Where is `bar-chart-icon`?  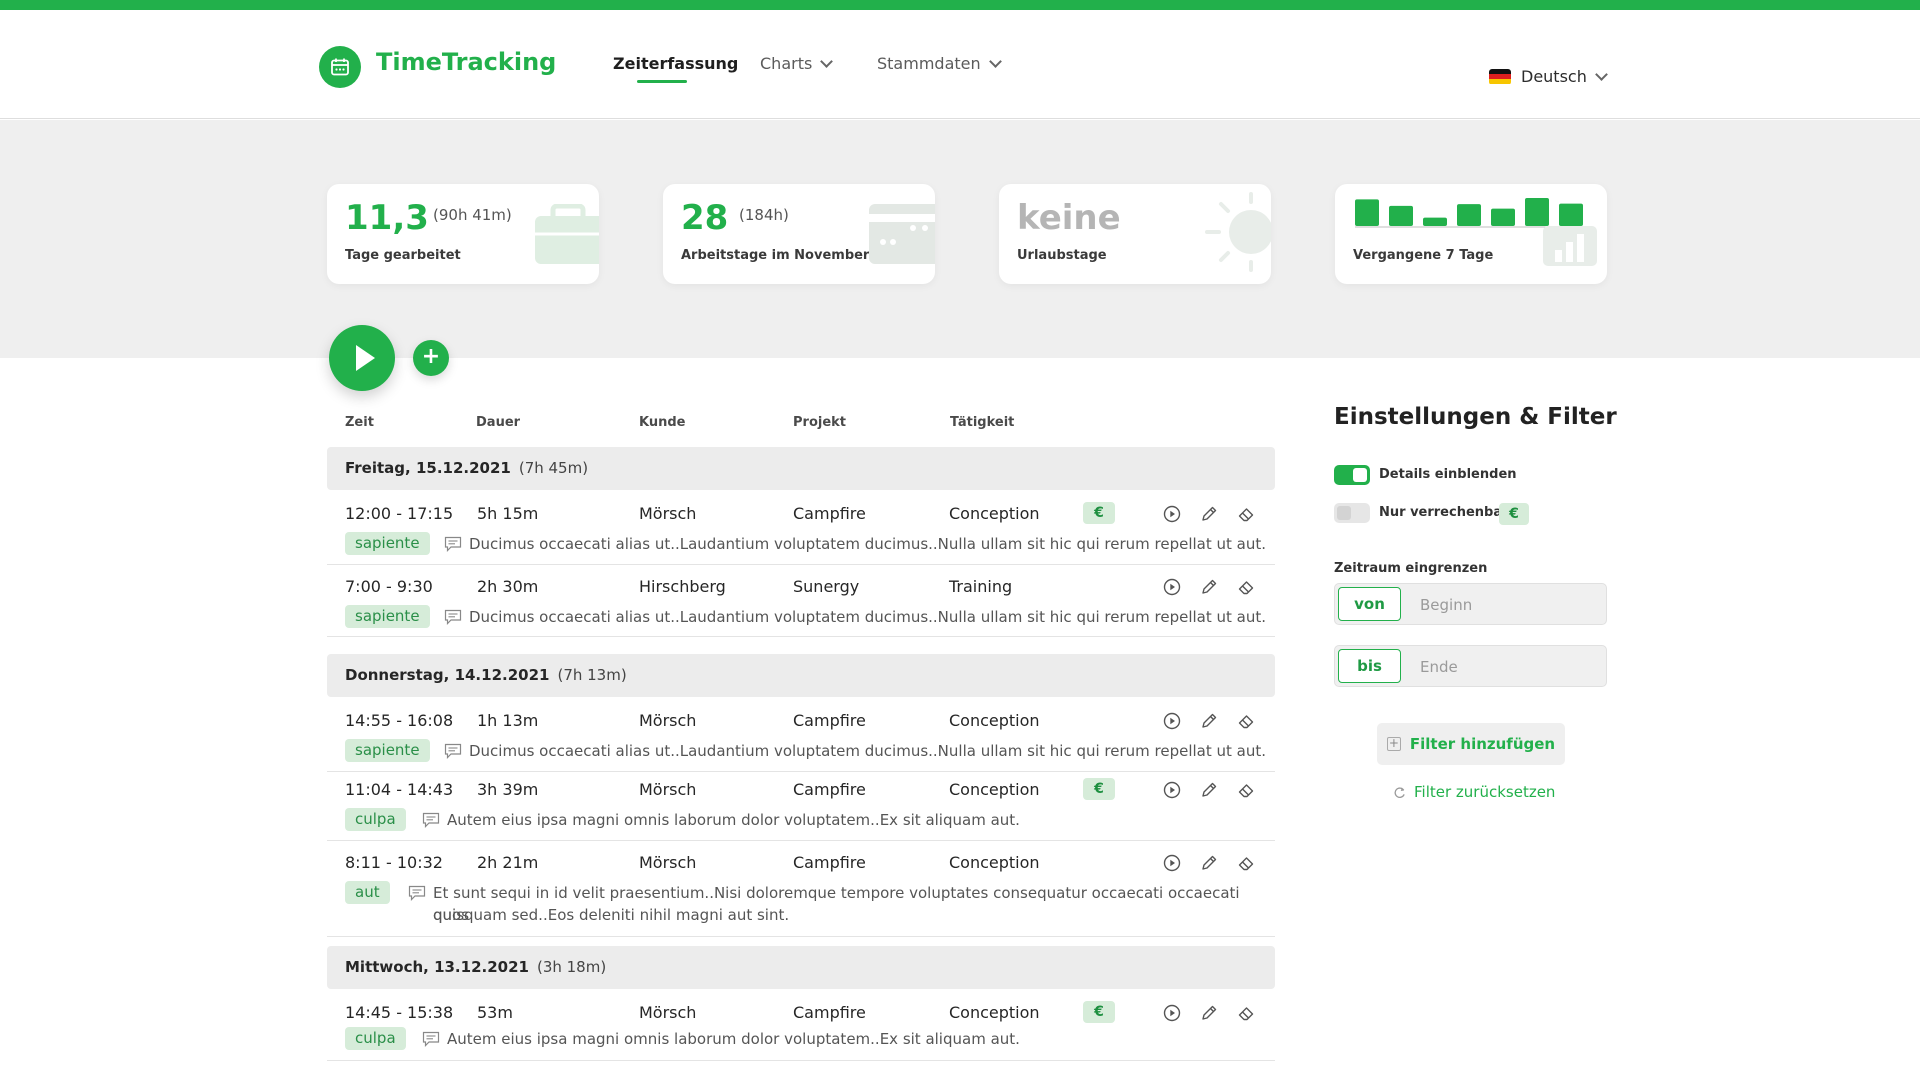
bar-chart-icon is located at coordinates (1570, 246).